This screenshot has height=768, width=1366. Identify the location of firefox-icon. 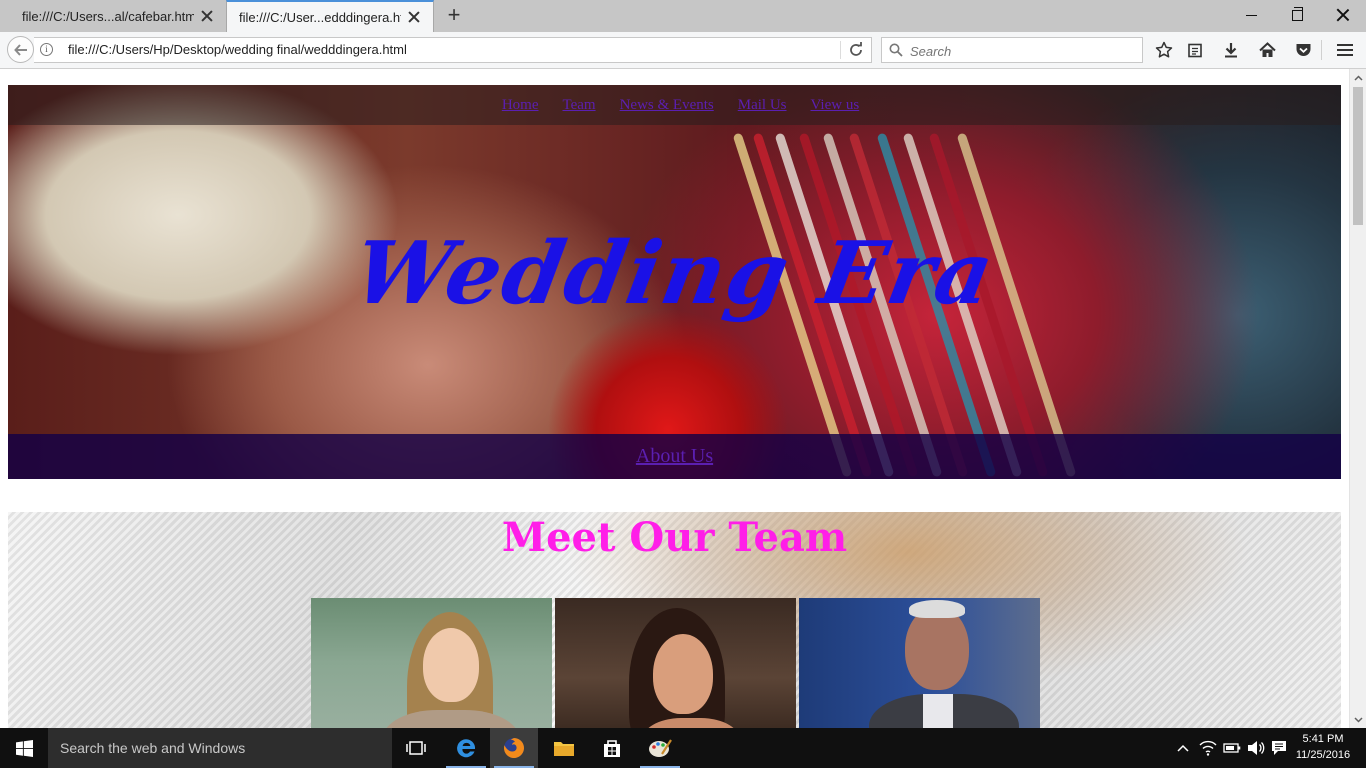
(514, 748).